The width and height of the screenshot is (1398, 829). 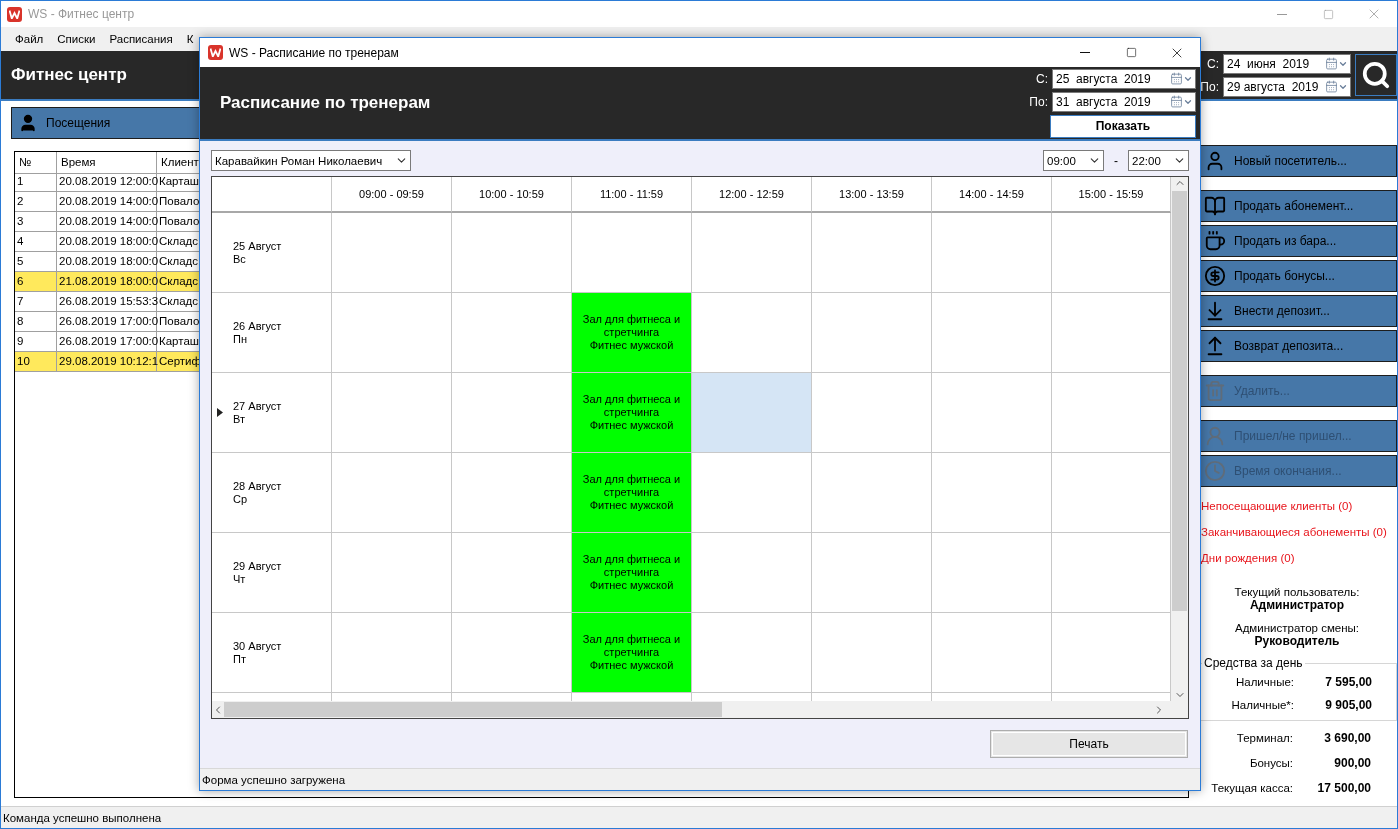 What do you see at coordinates (82, 817) in the screenshot?
I see `status-text: Команда успешно выполнена` at bounding box center [82, 817].